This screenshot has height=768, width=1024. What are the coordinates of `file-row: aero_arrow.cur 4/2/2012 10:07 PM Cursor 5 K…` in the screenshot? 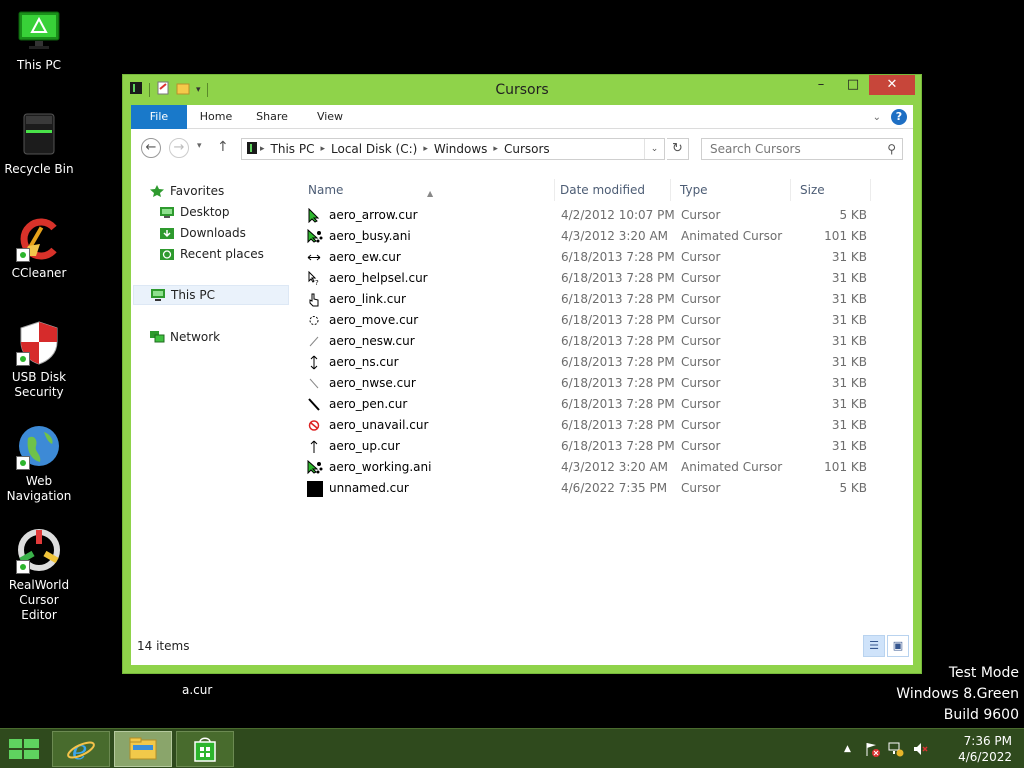 It's located at (599, 215).